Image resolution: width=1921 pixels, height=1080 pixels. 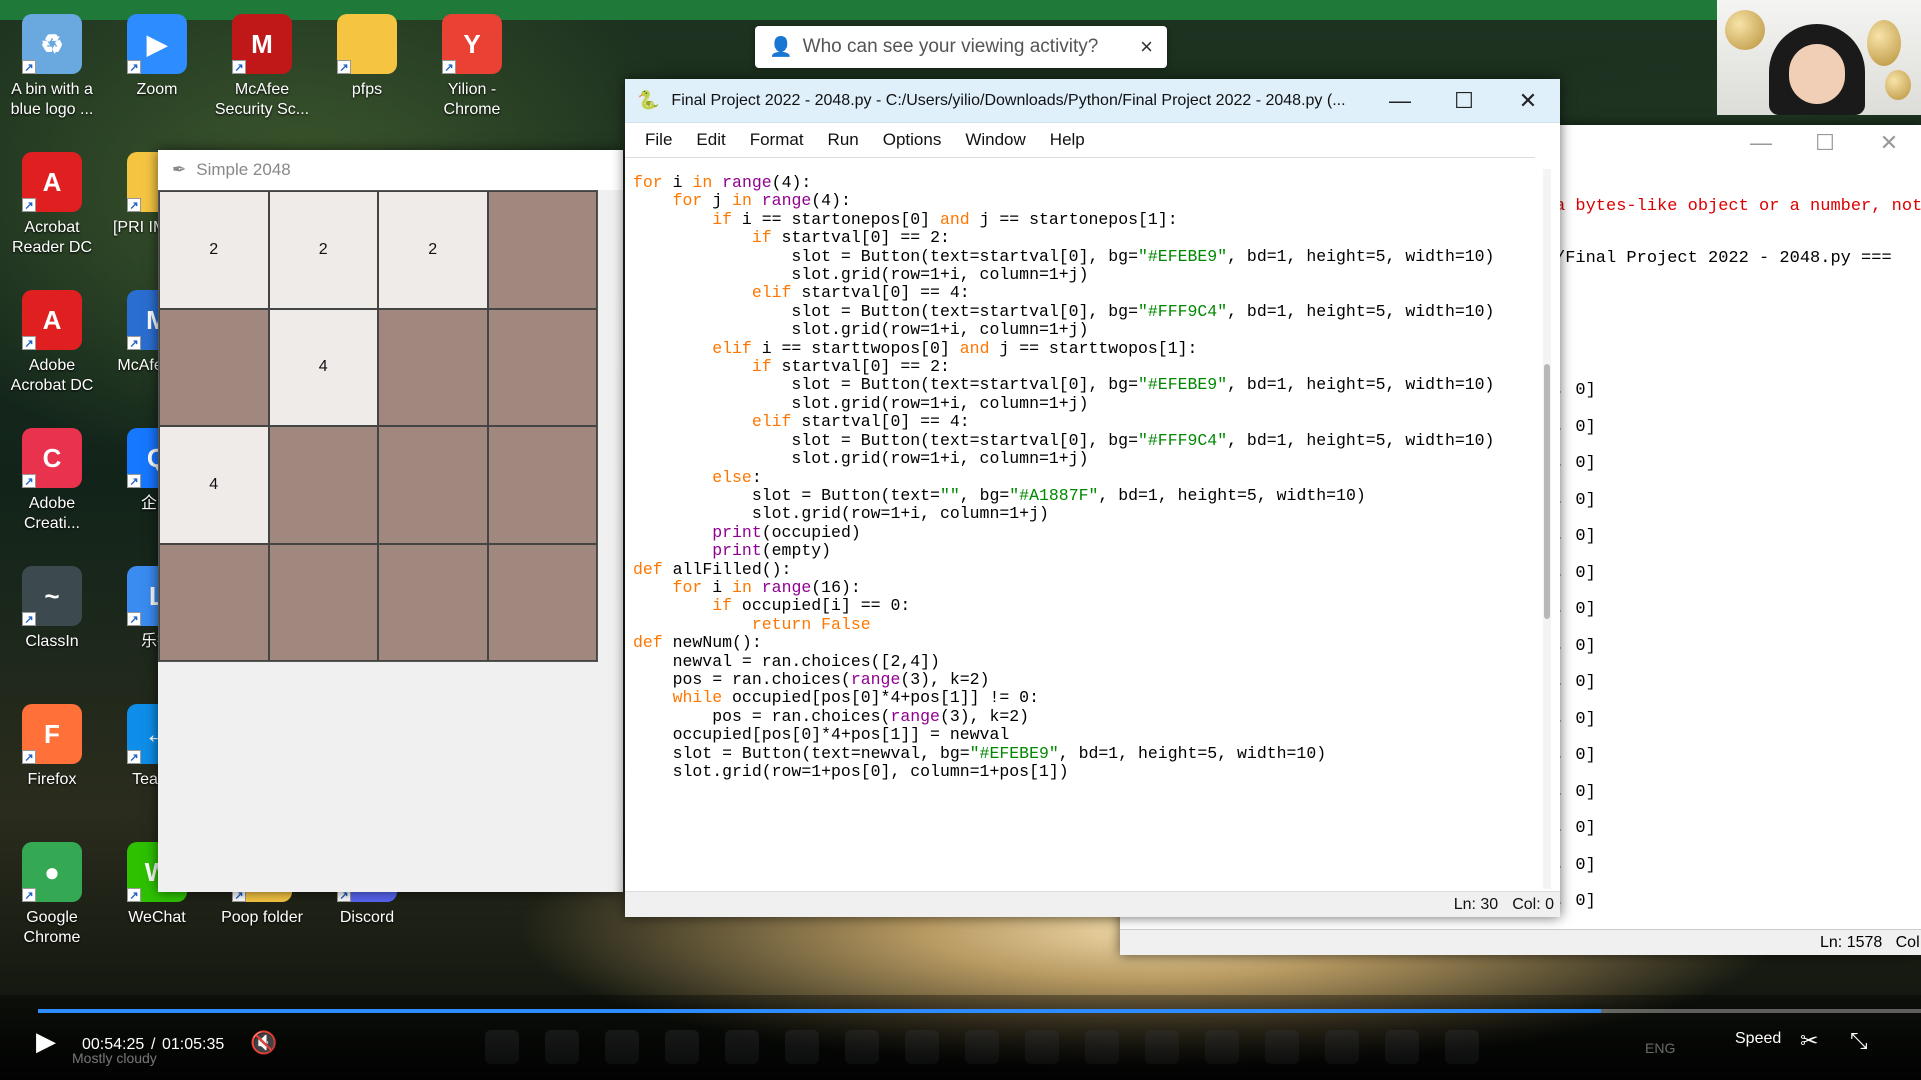 I want to click on desktop-icon-classin: ~ ↗ ClassIn, so click(x=52, y=609).